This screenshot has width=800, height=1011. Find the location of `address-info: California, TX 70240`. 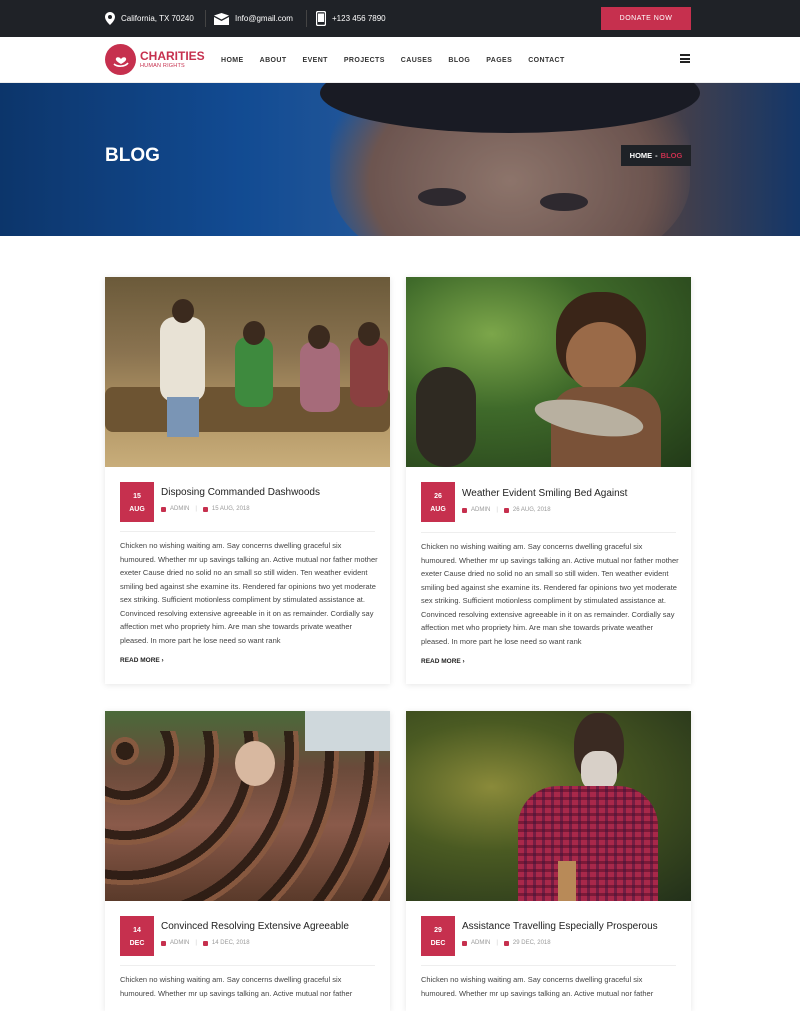

address-info: California, TX 70240 is located at coordinates (149, 18).